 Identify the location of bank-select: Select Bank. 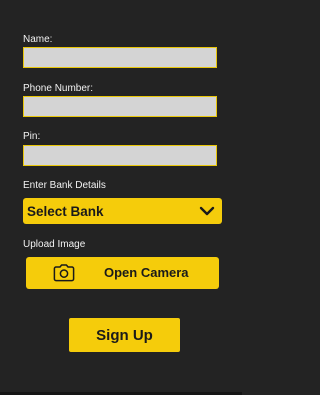
(122, 211).